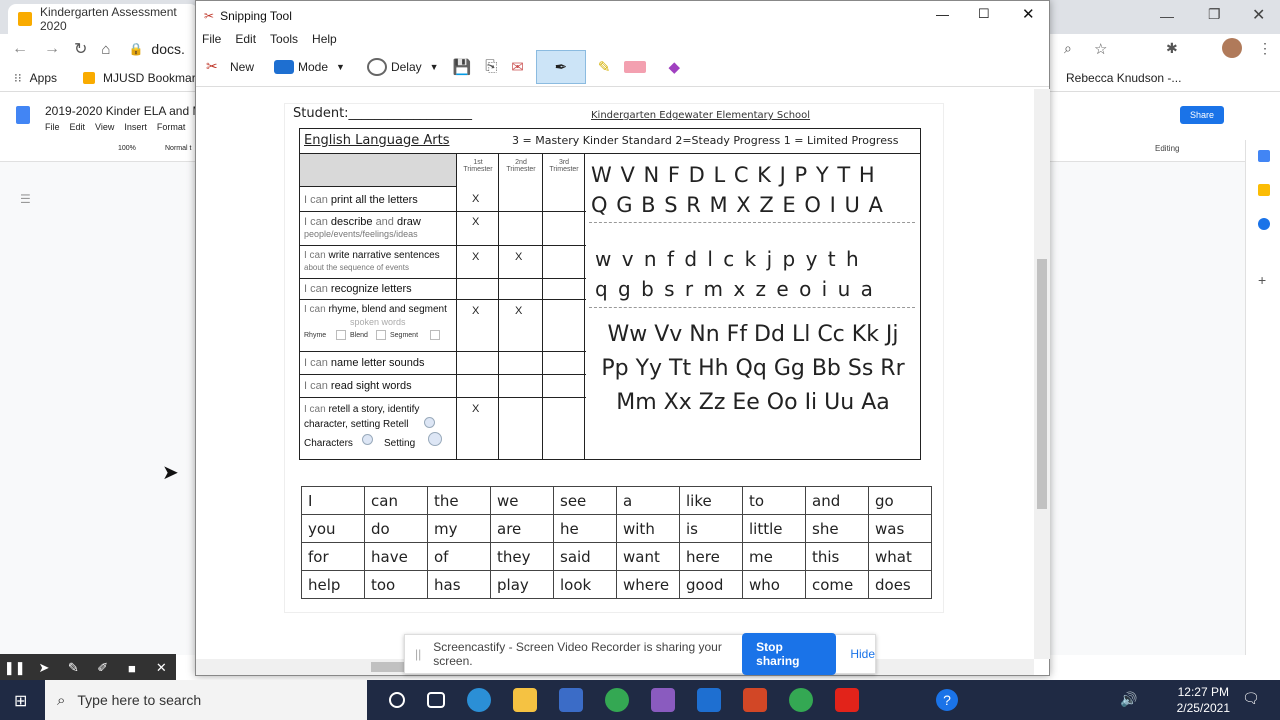 The width and height of the screenshot is (1280, 720). Describe the element at coordinates (1167, 148) in the screenshot. I see `editing-mode: Editing` at that location.